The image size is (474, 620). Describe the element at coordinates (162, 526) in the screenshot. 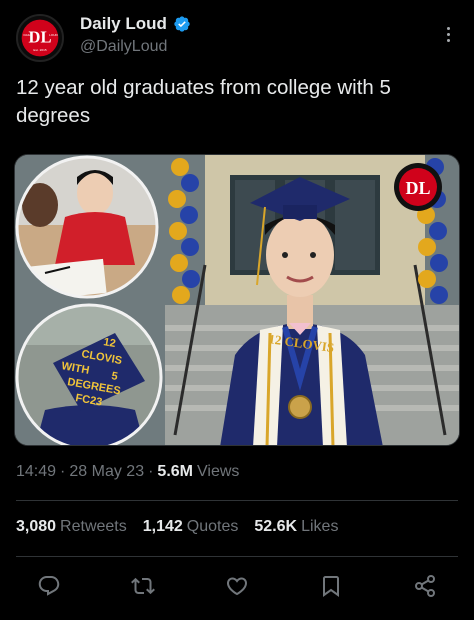

I see `quotes-count: 1,142` at that location.